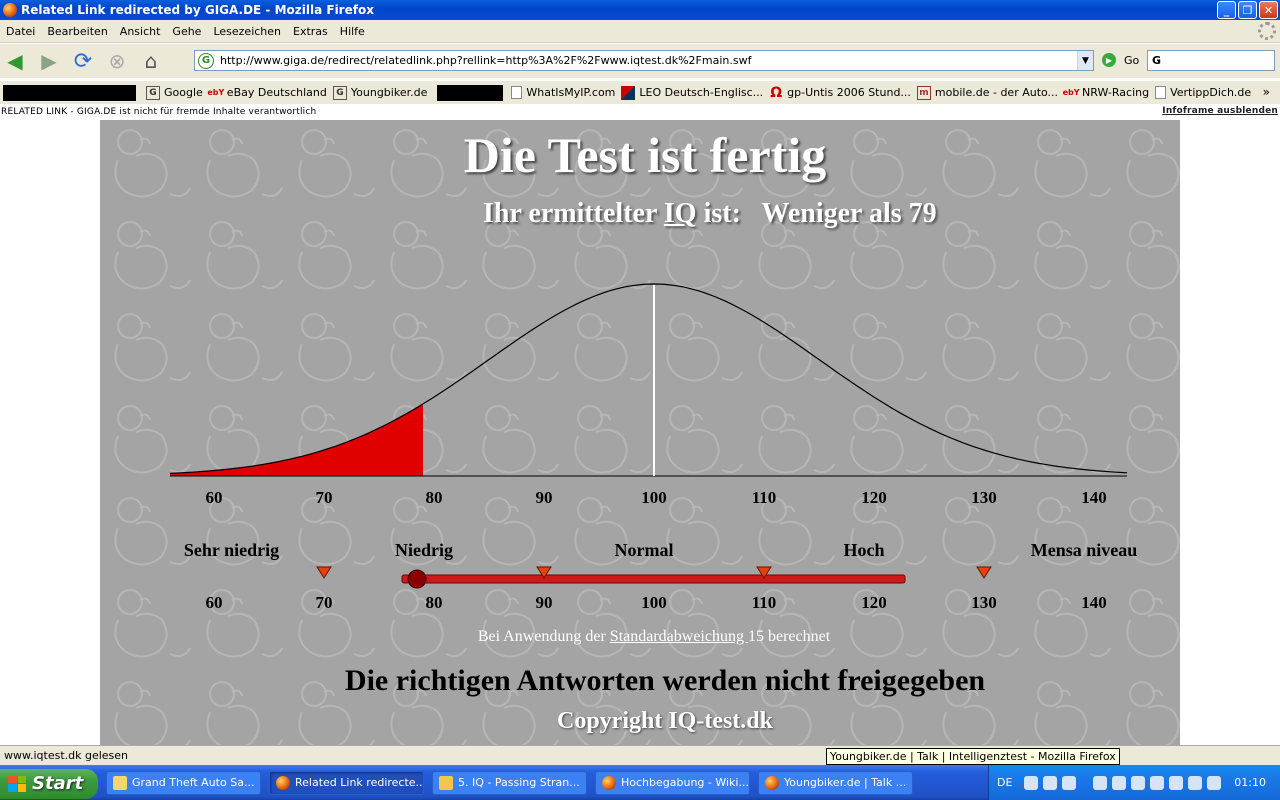 The image size is (1280, 800). I want to click on back-arrow-icon: ◀, so click(15, 61).